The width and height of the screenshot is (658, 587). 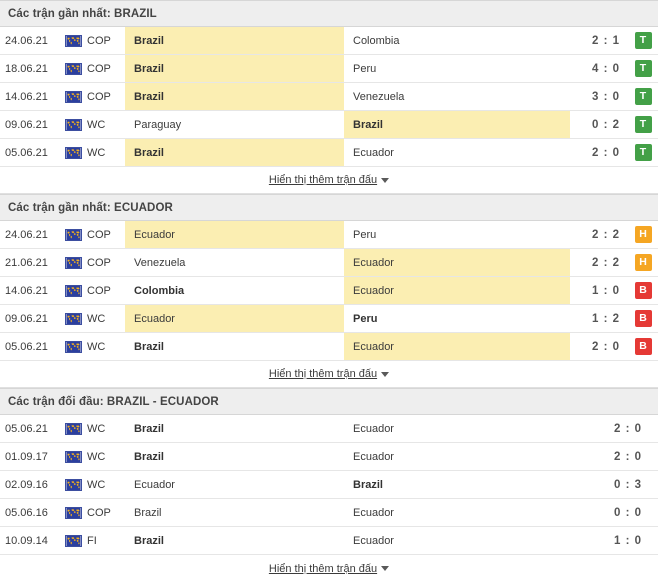 I want to click on table-row: 09.06.21 WC Ecuador Peru 1 : 2 B, so click(x=329, y=319).